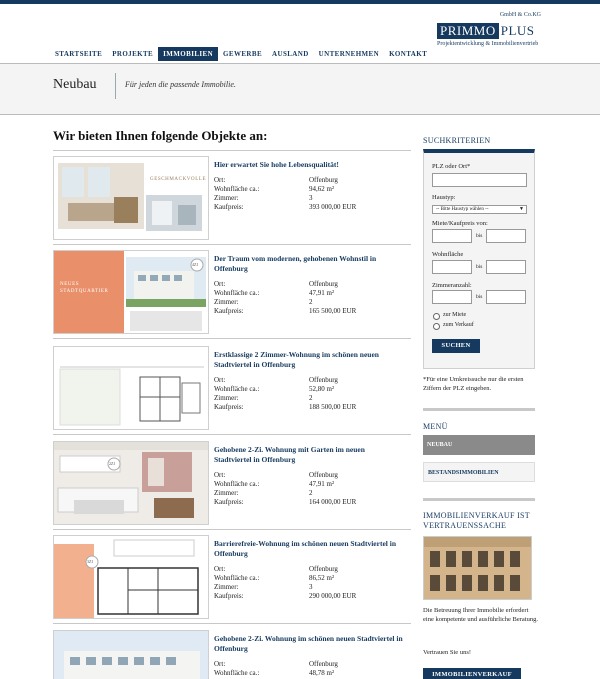  I want to click on room-count-badge: 2ZI, so click(112, 463).